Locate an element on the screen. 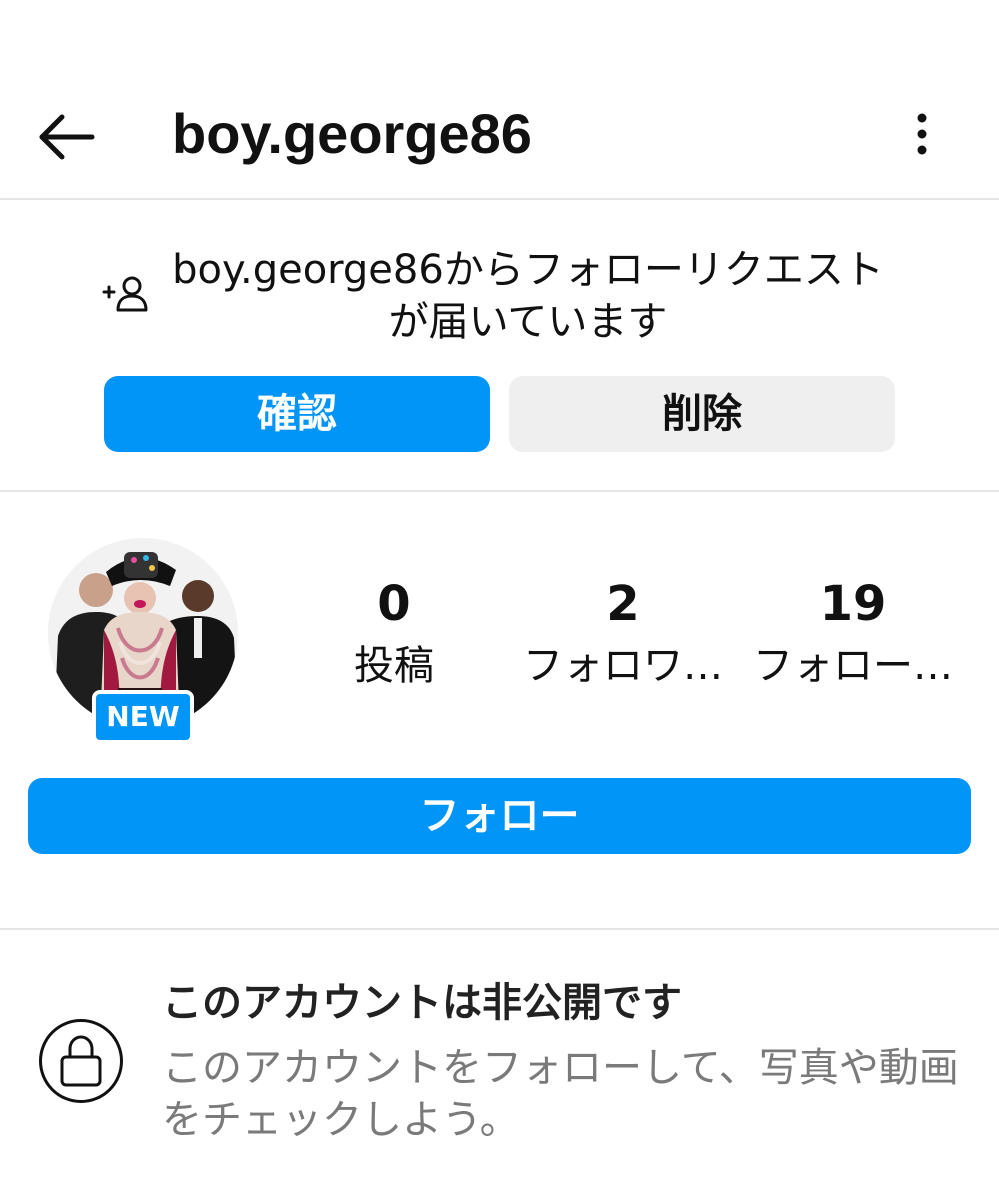 The image size is (999, 1200). posts-stat: 0 投稿 is located at coordinates (394, 634).